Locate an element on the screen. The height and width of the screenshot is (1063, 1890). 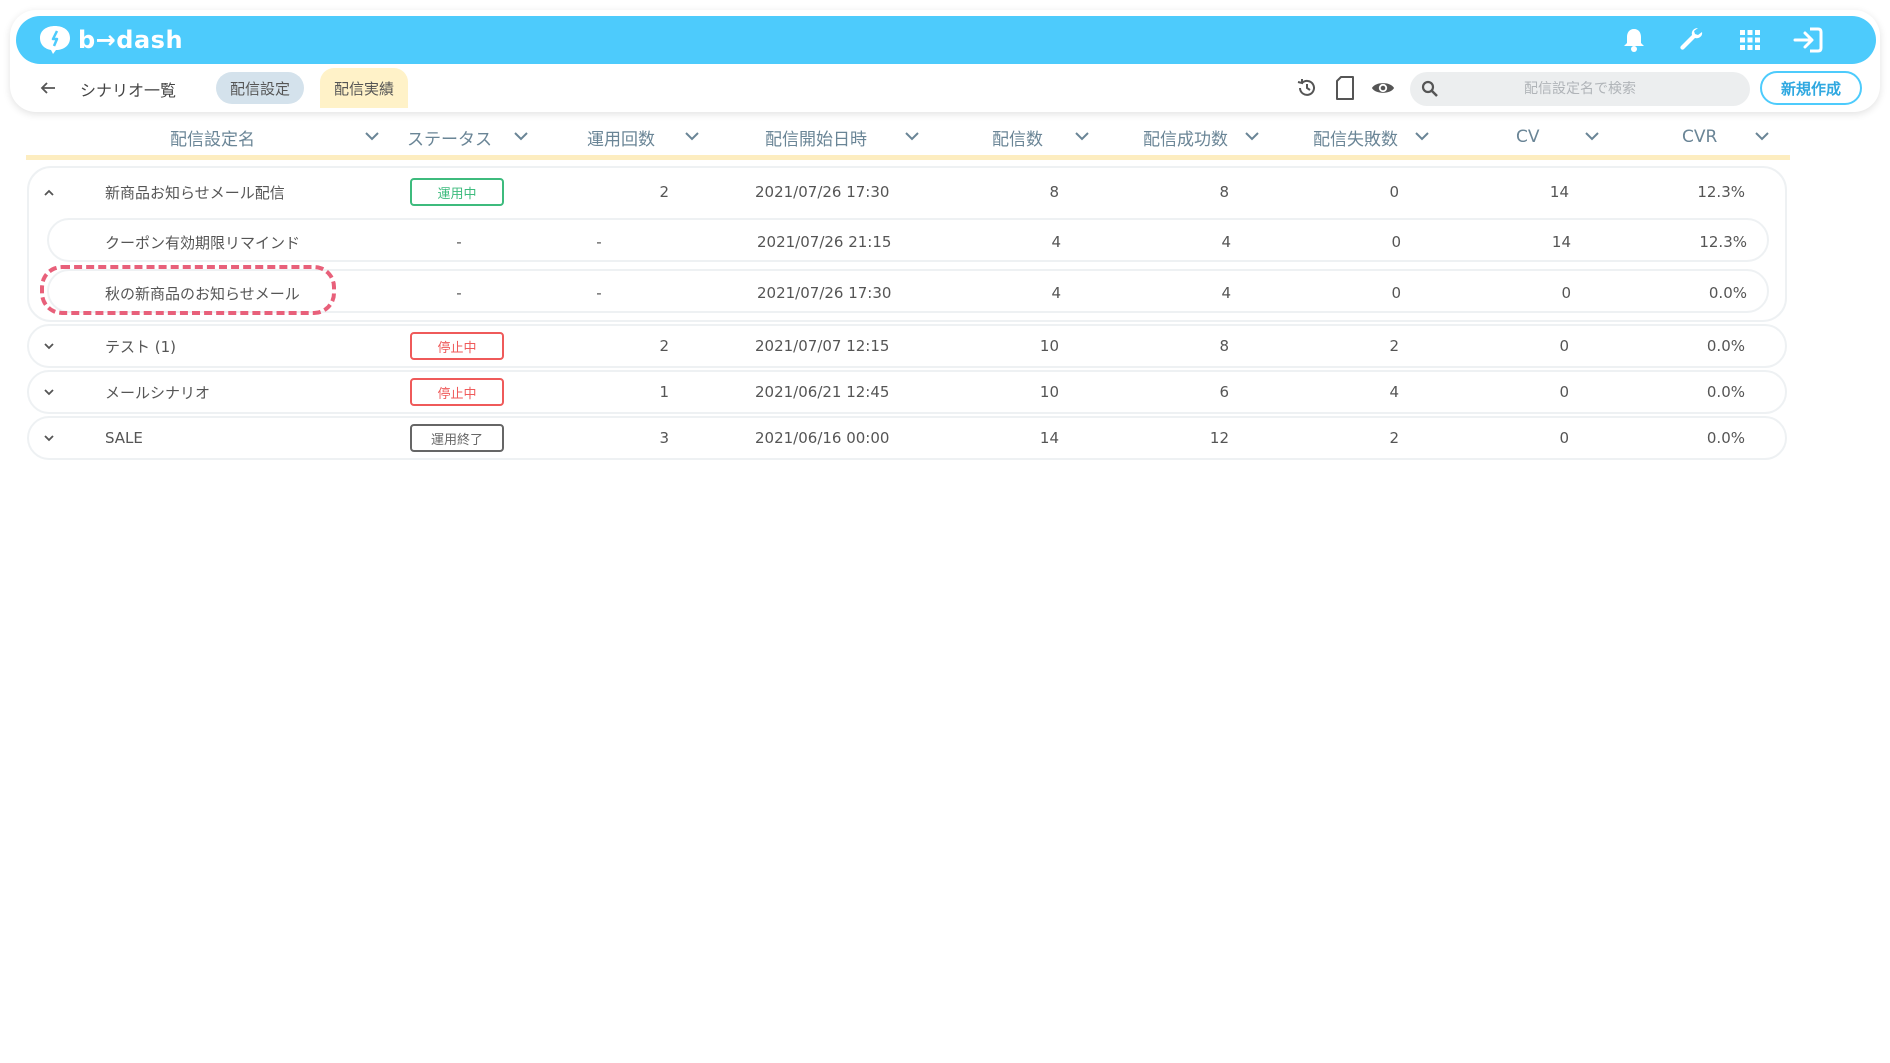
row-runs: 3 is located at coordinates (664, 438).